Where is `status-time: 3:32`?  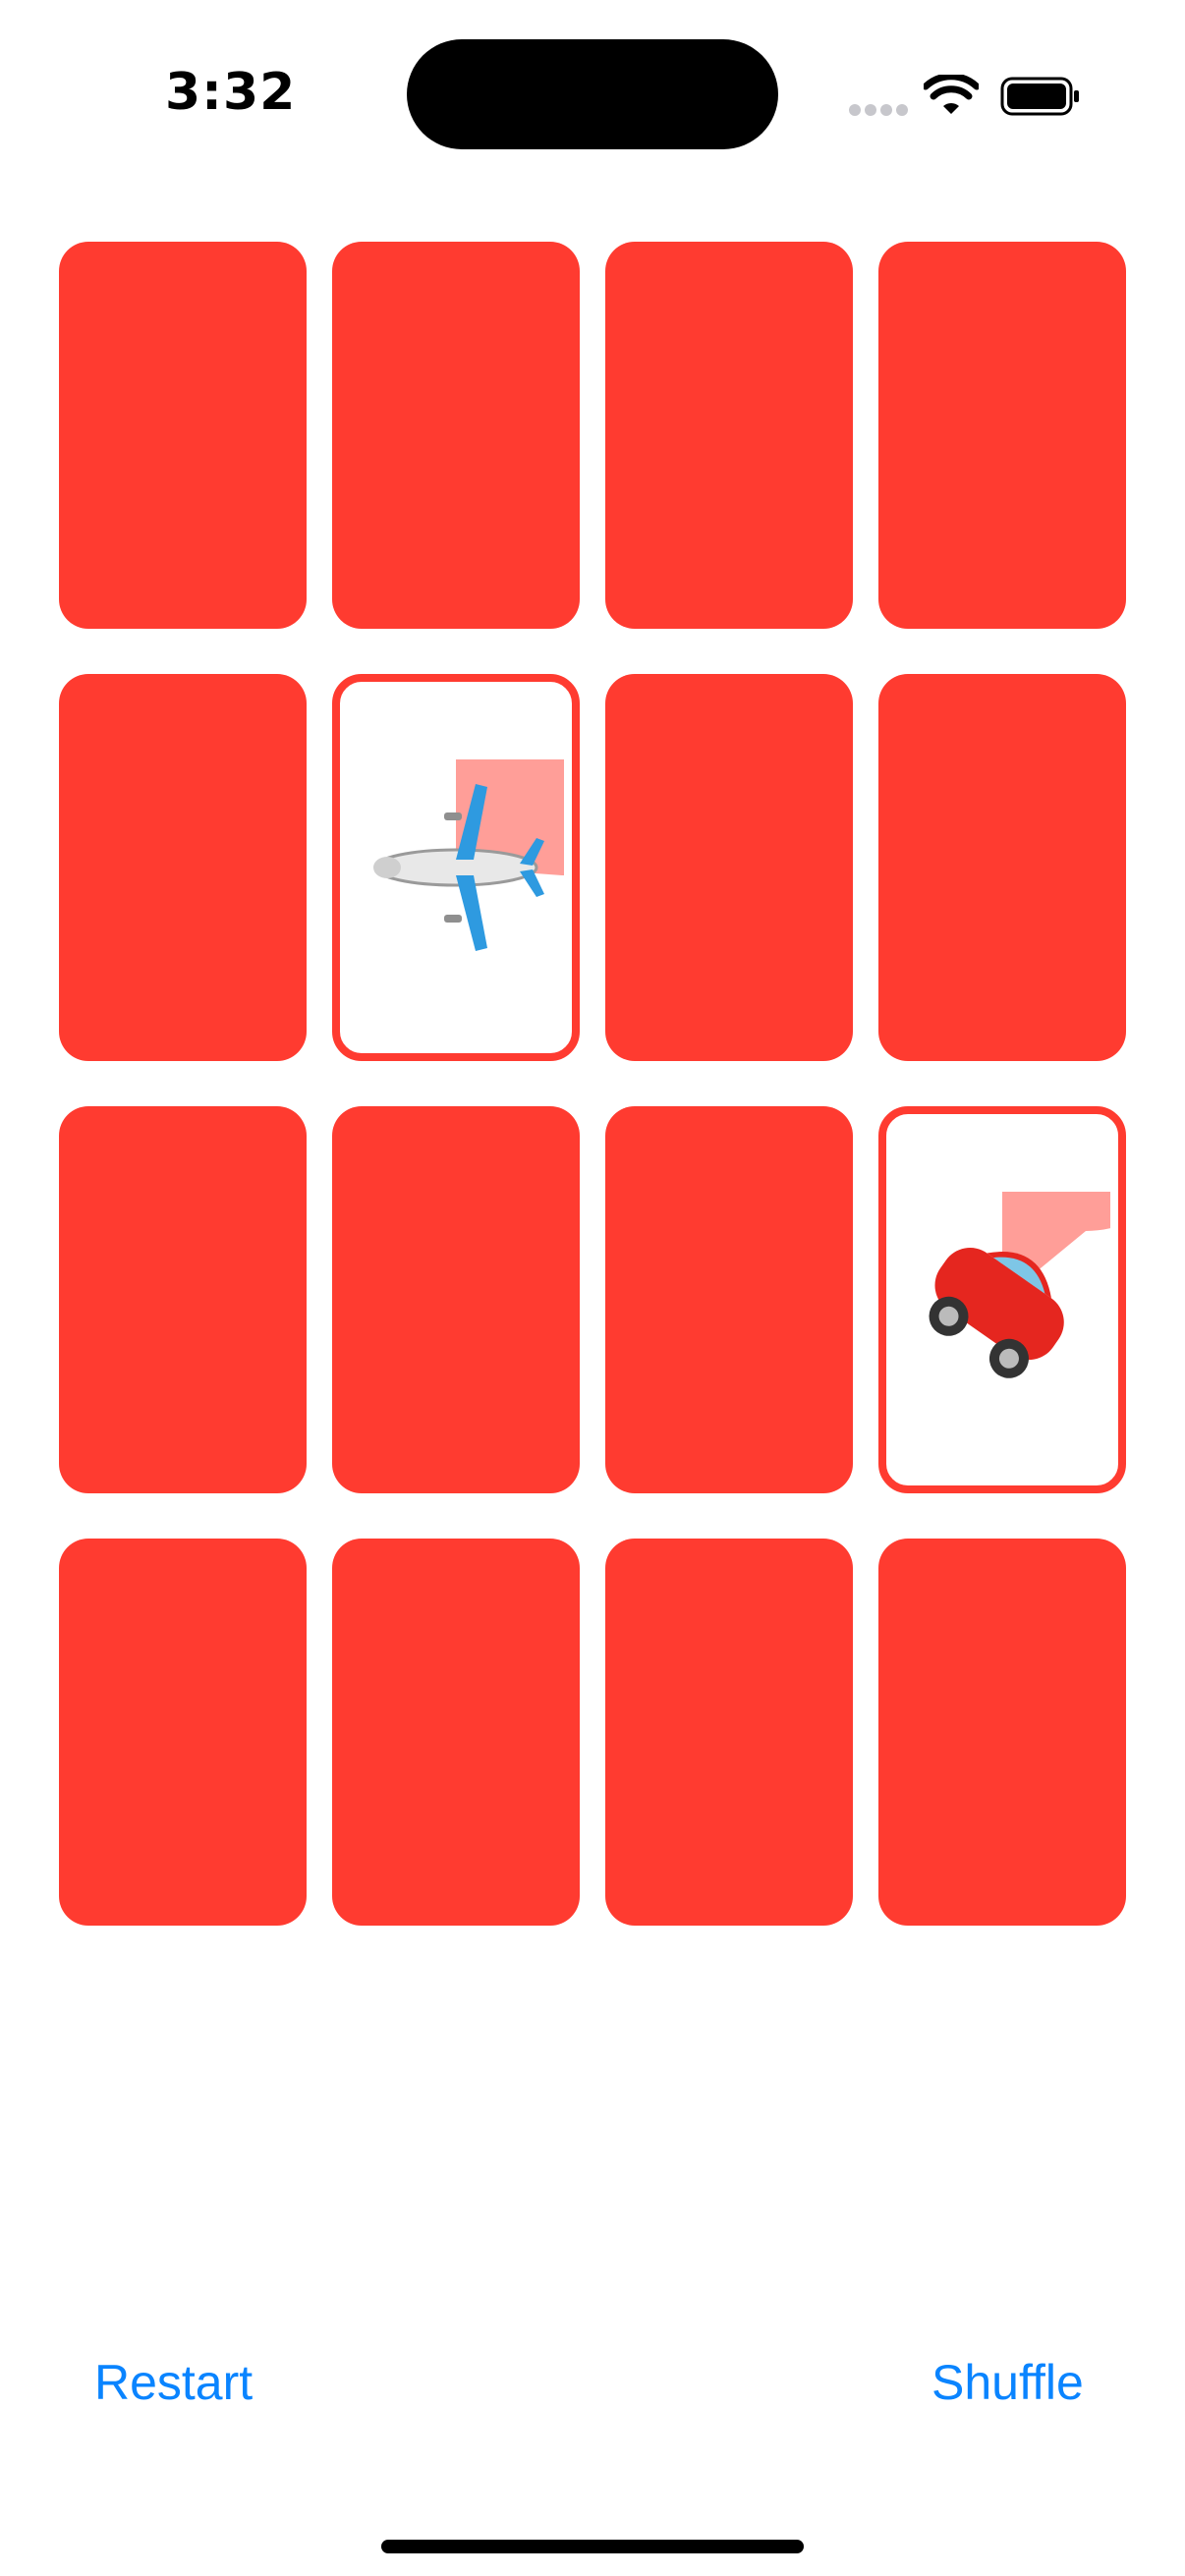 status-time: 3:32 is located at coordinates (231, 92).